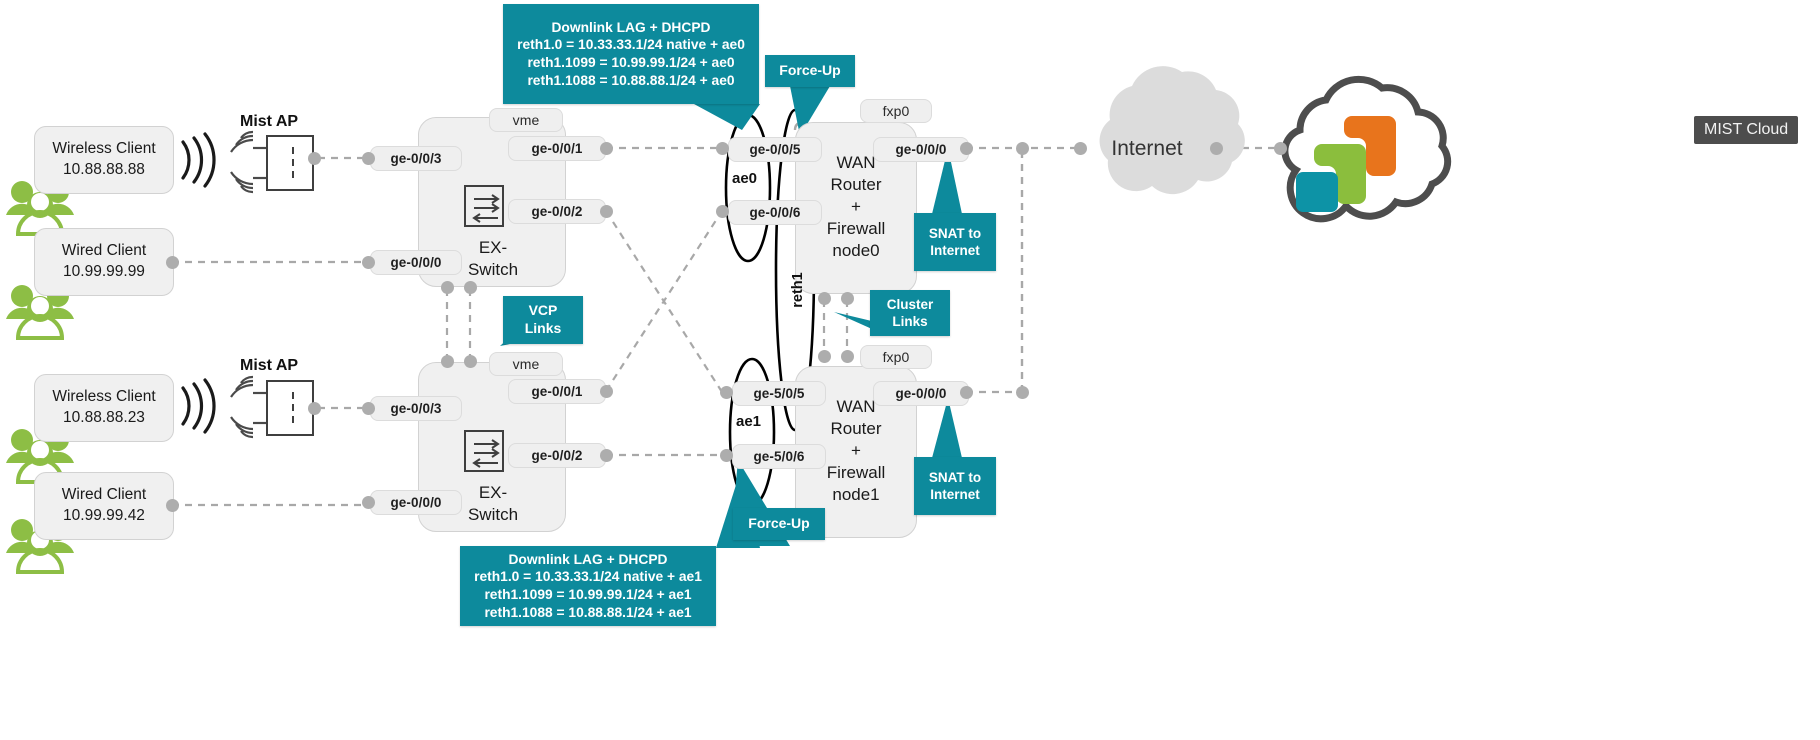  What do you see at coordinates (779, 456) in the screenshot?
I see `port-ge-5-0-6-node1: ge-5/0/6` at bounding box center [779, 456].